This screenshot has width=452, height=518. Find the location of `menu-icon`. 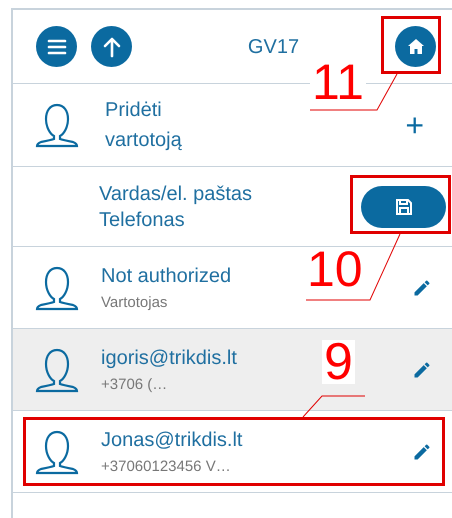

menu-icon is located at coordinates (56, 46).